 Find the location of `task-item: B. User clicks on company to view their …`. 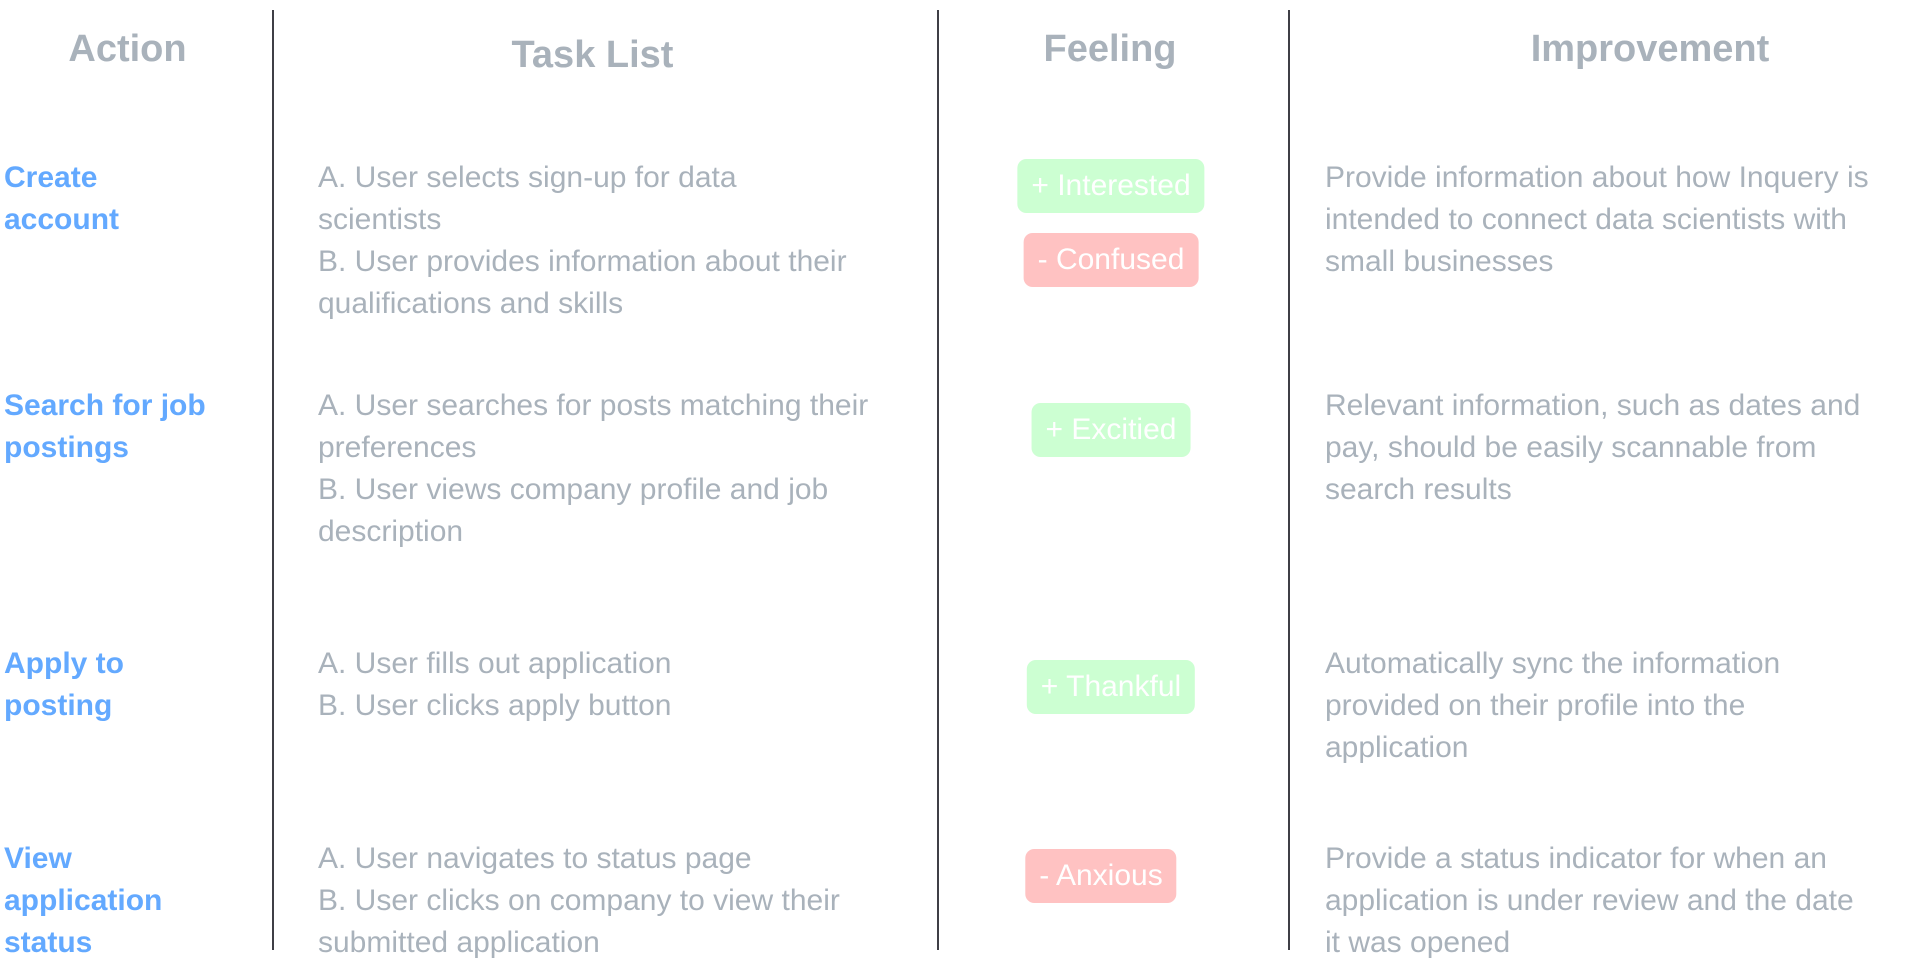

task-item: B. User clicks on company to view their … is located at coordinates (579, 921).